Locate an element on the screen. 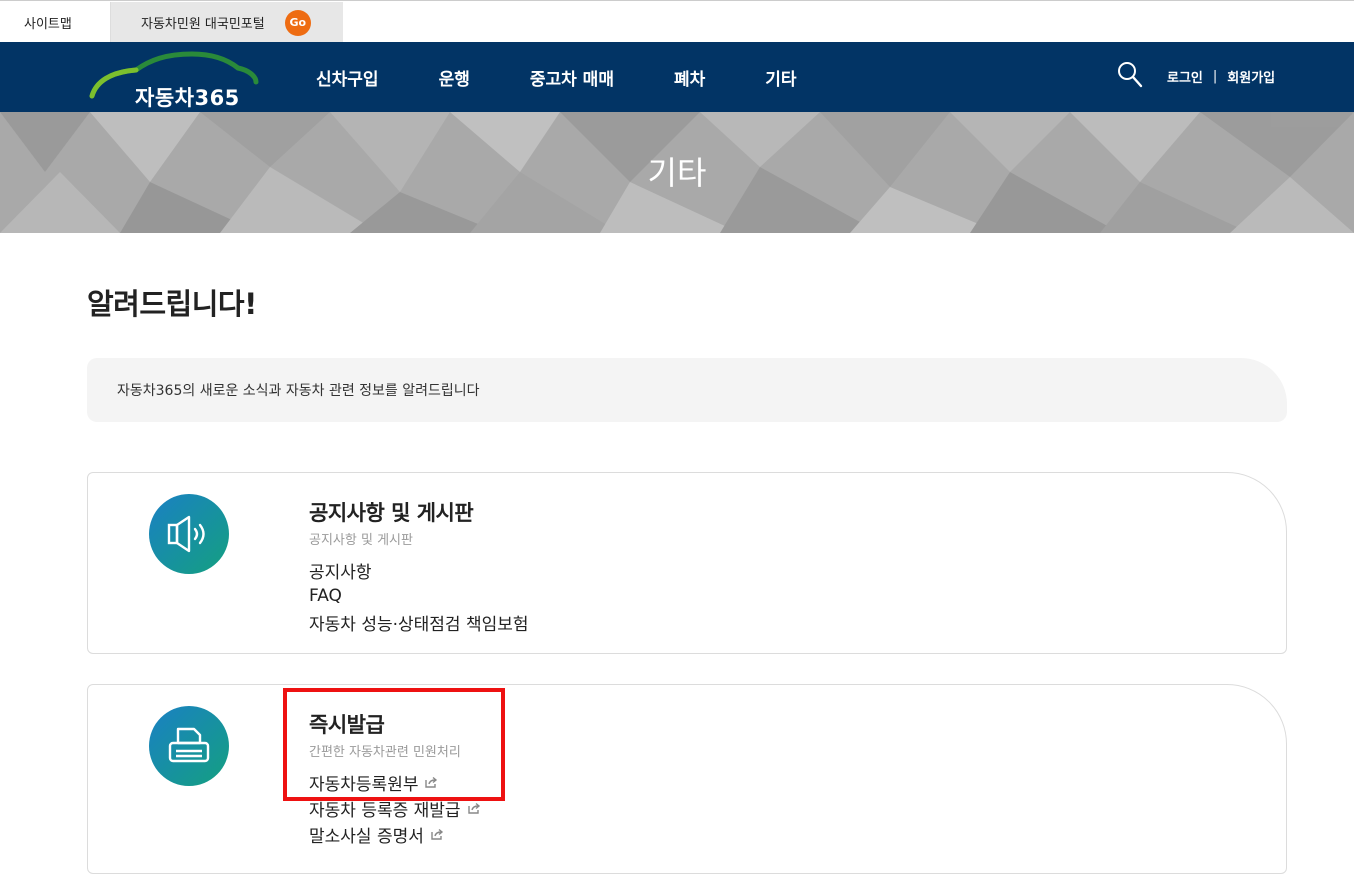 Image resolution: width=1354 pixels, height=874 pixels. page-title: 알려드립니다! is located at coordinates (172, 304).